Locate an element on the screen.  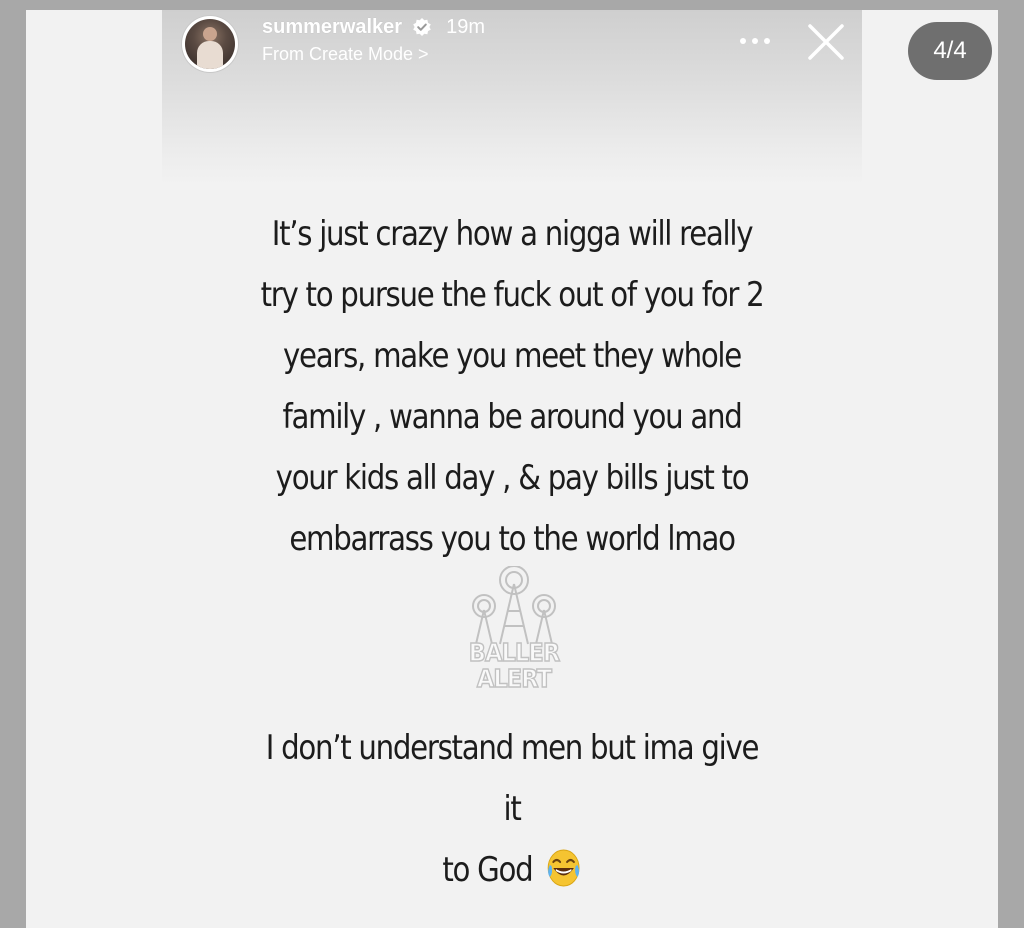
story-line-last: to God is located at coordinates (512, 870).